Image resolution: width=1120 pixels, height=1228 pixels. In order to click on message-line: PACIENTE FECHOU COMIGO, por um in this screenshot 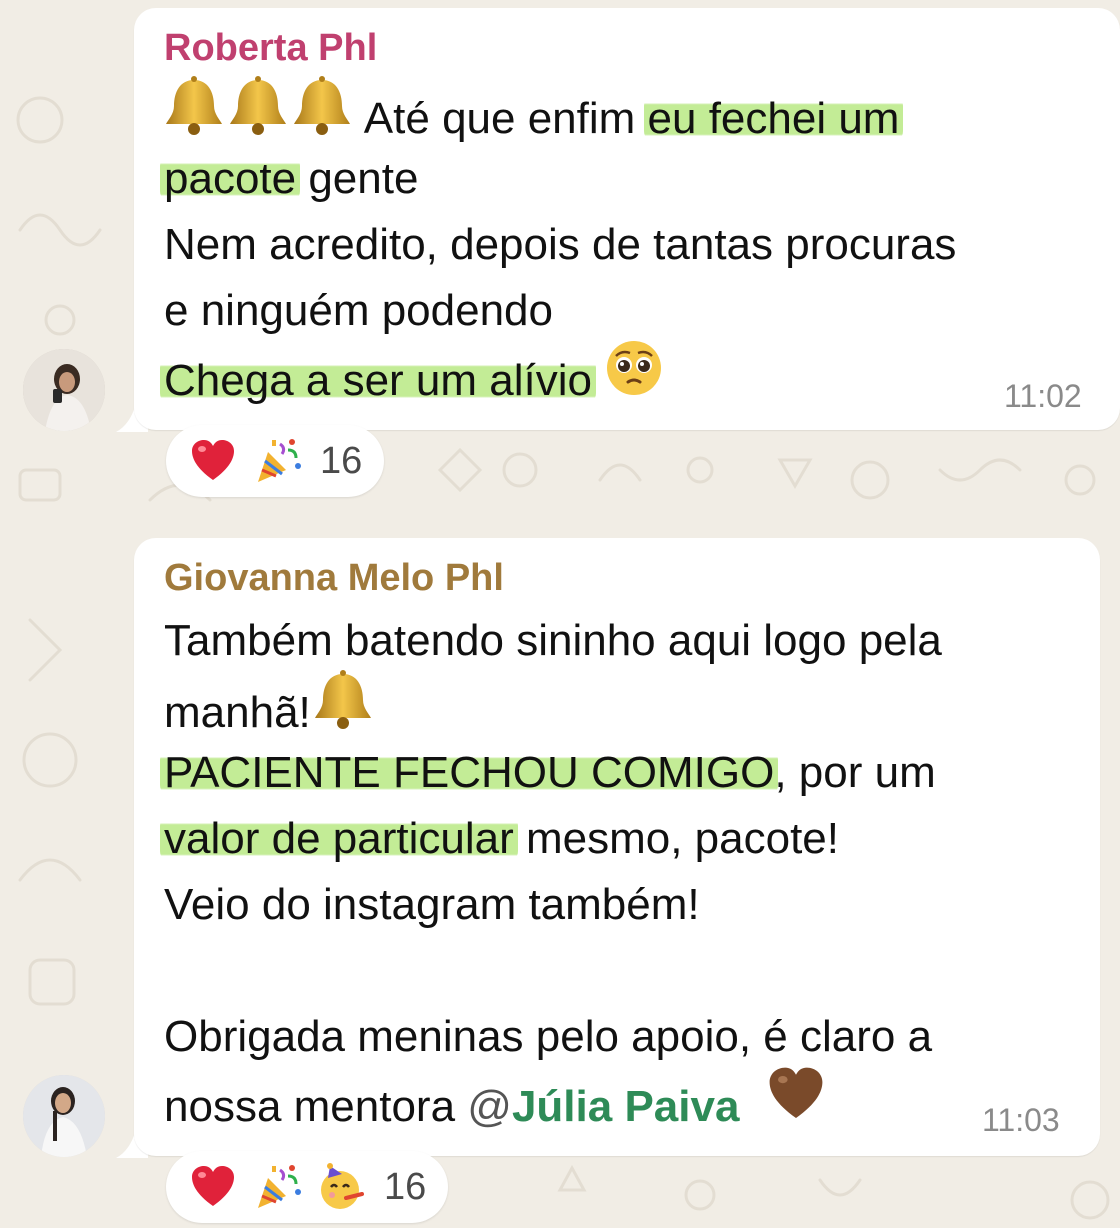, I will do `click(548, 773)`.